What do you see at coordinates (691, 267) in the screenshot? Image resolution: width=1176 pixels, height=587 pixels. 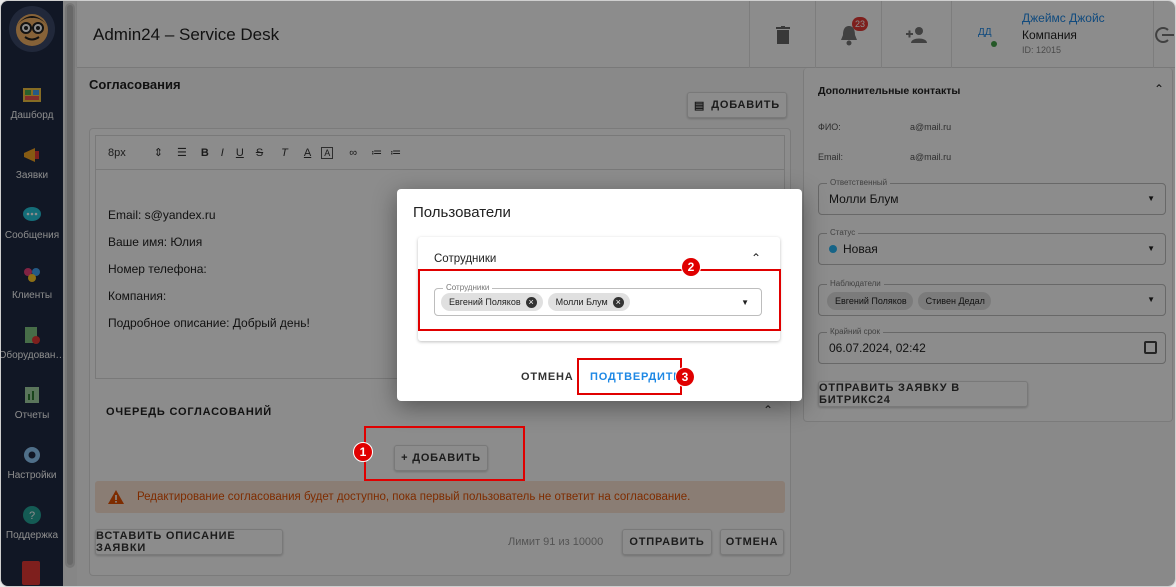 I see `annotation-marker-2: 2` at bounding box center [691, 267].